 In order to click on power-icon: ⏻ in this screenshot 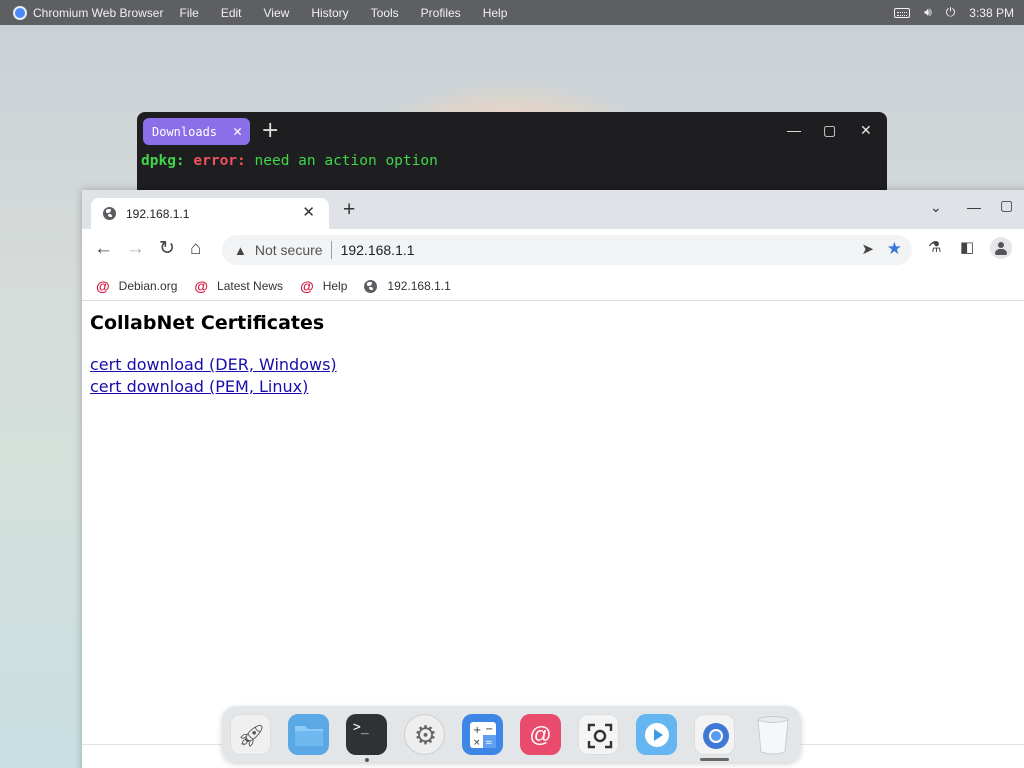, I will do `click(951, 12)`.